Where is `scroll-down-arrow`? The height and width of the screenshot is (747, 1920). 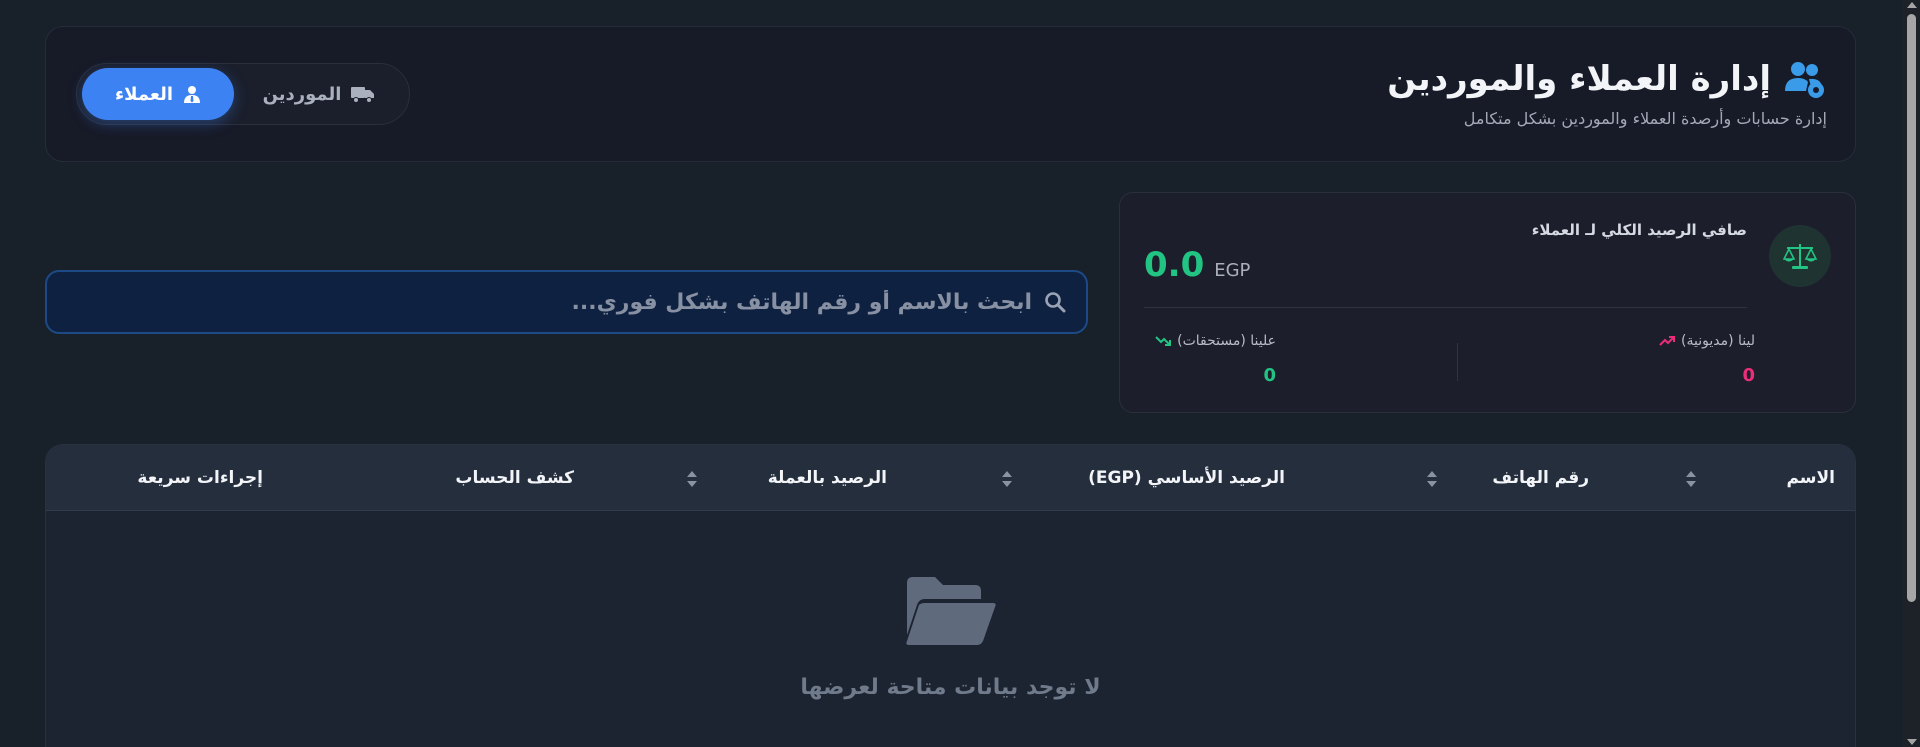
scroll-down-arrow is located at coordinates (1912, 742).